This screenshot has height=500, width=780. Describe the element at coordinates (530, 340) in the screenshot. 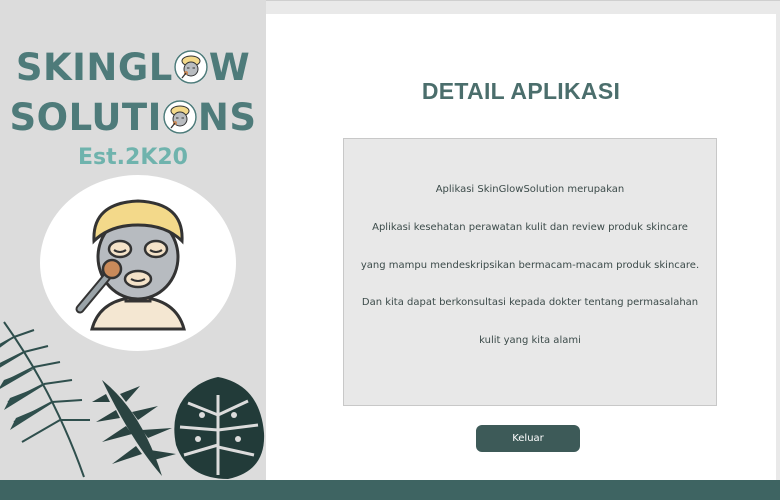

I see `description-line: kulit yang kita alami` at that location.